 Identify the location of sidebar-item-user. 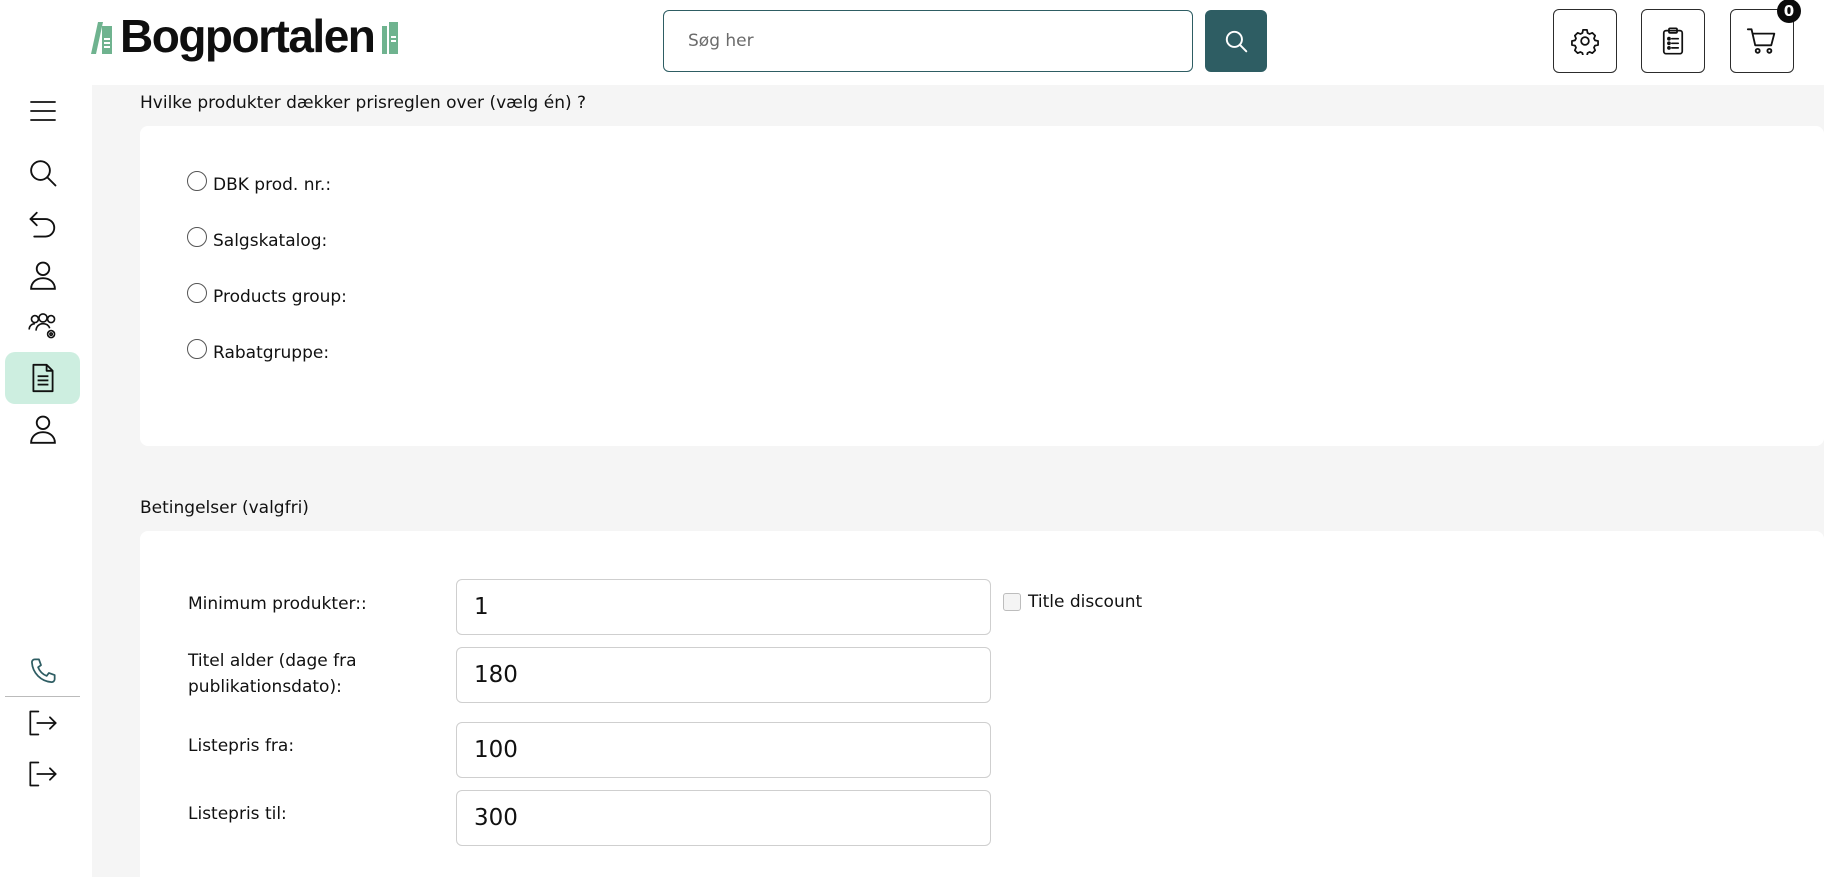
(42, 275).